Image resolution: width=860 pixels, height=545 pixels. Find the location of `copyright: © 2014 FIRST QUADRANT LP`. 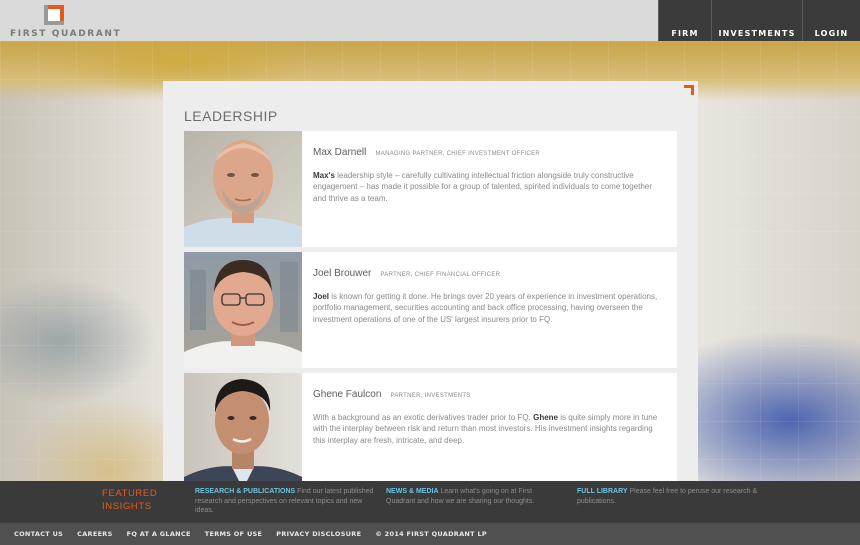

copyright: © 2014 FIRST QUADRANT LP is located at coordinates (431, 534).